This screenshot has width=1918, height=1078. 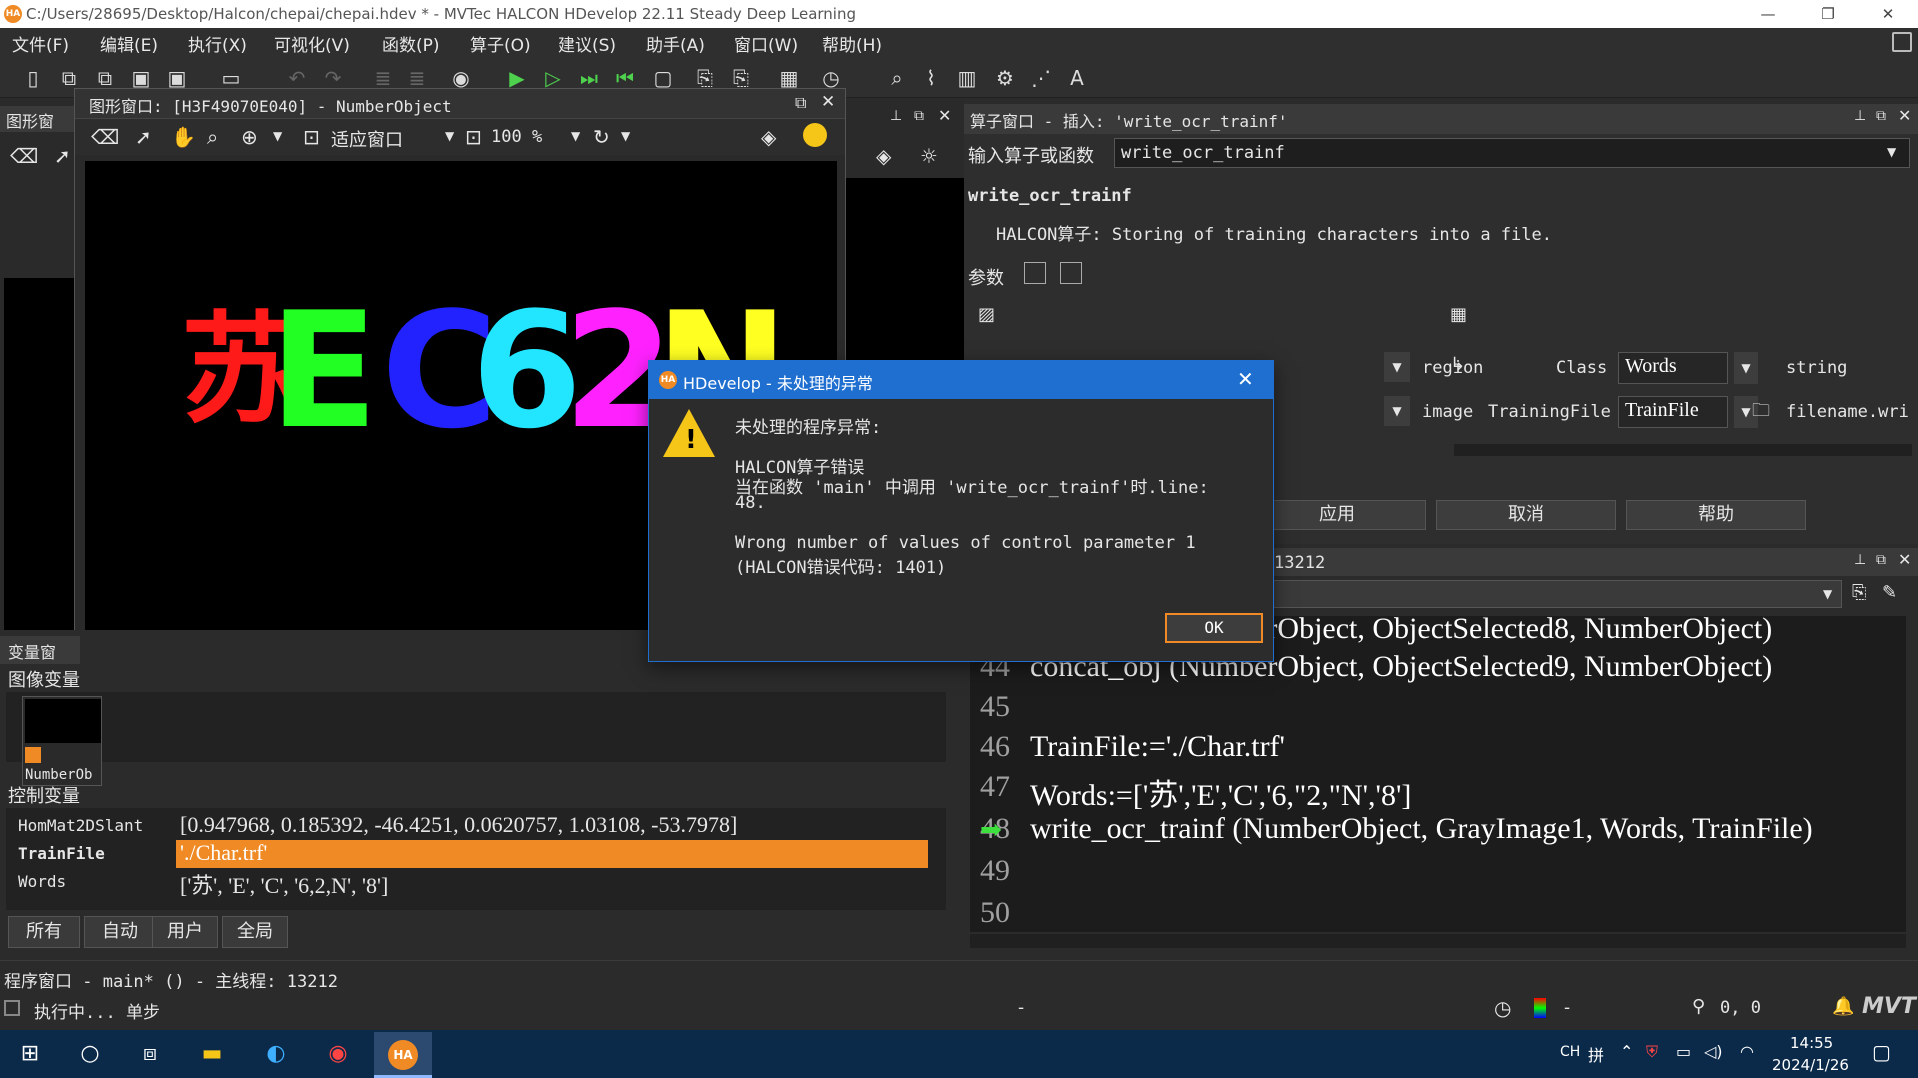 What do you see at coordinates (150, 1054) in the screenshot?
I see `task-view-icon: ⧈` at bounding box center [150, 1054].